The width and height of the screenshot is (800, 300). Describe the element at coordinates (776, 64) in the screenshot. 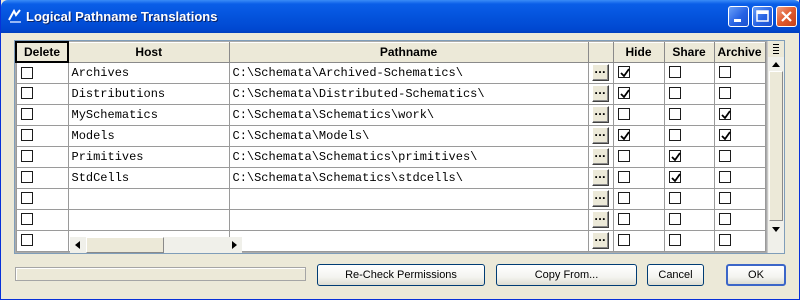

I see `scroll-up-icon` at that location.